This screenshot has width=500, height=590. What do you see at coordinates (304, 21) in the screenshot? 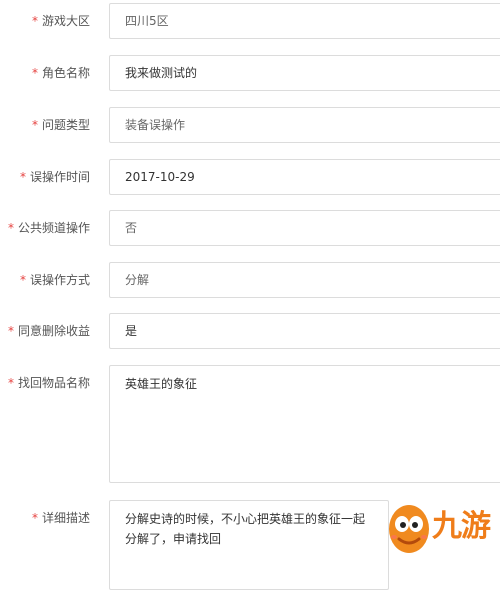
I see `game-region-field: 四川5区` at bounding box center [304, 21].